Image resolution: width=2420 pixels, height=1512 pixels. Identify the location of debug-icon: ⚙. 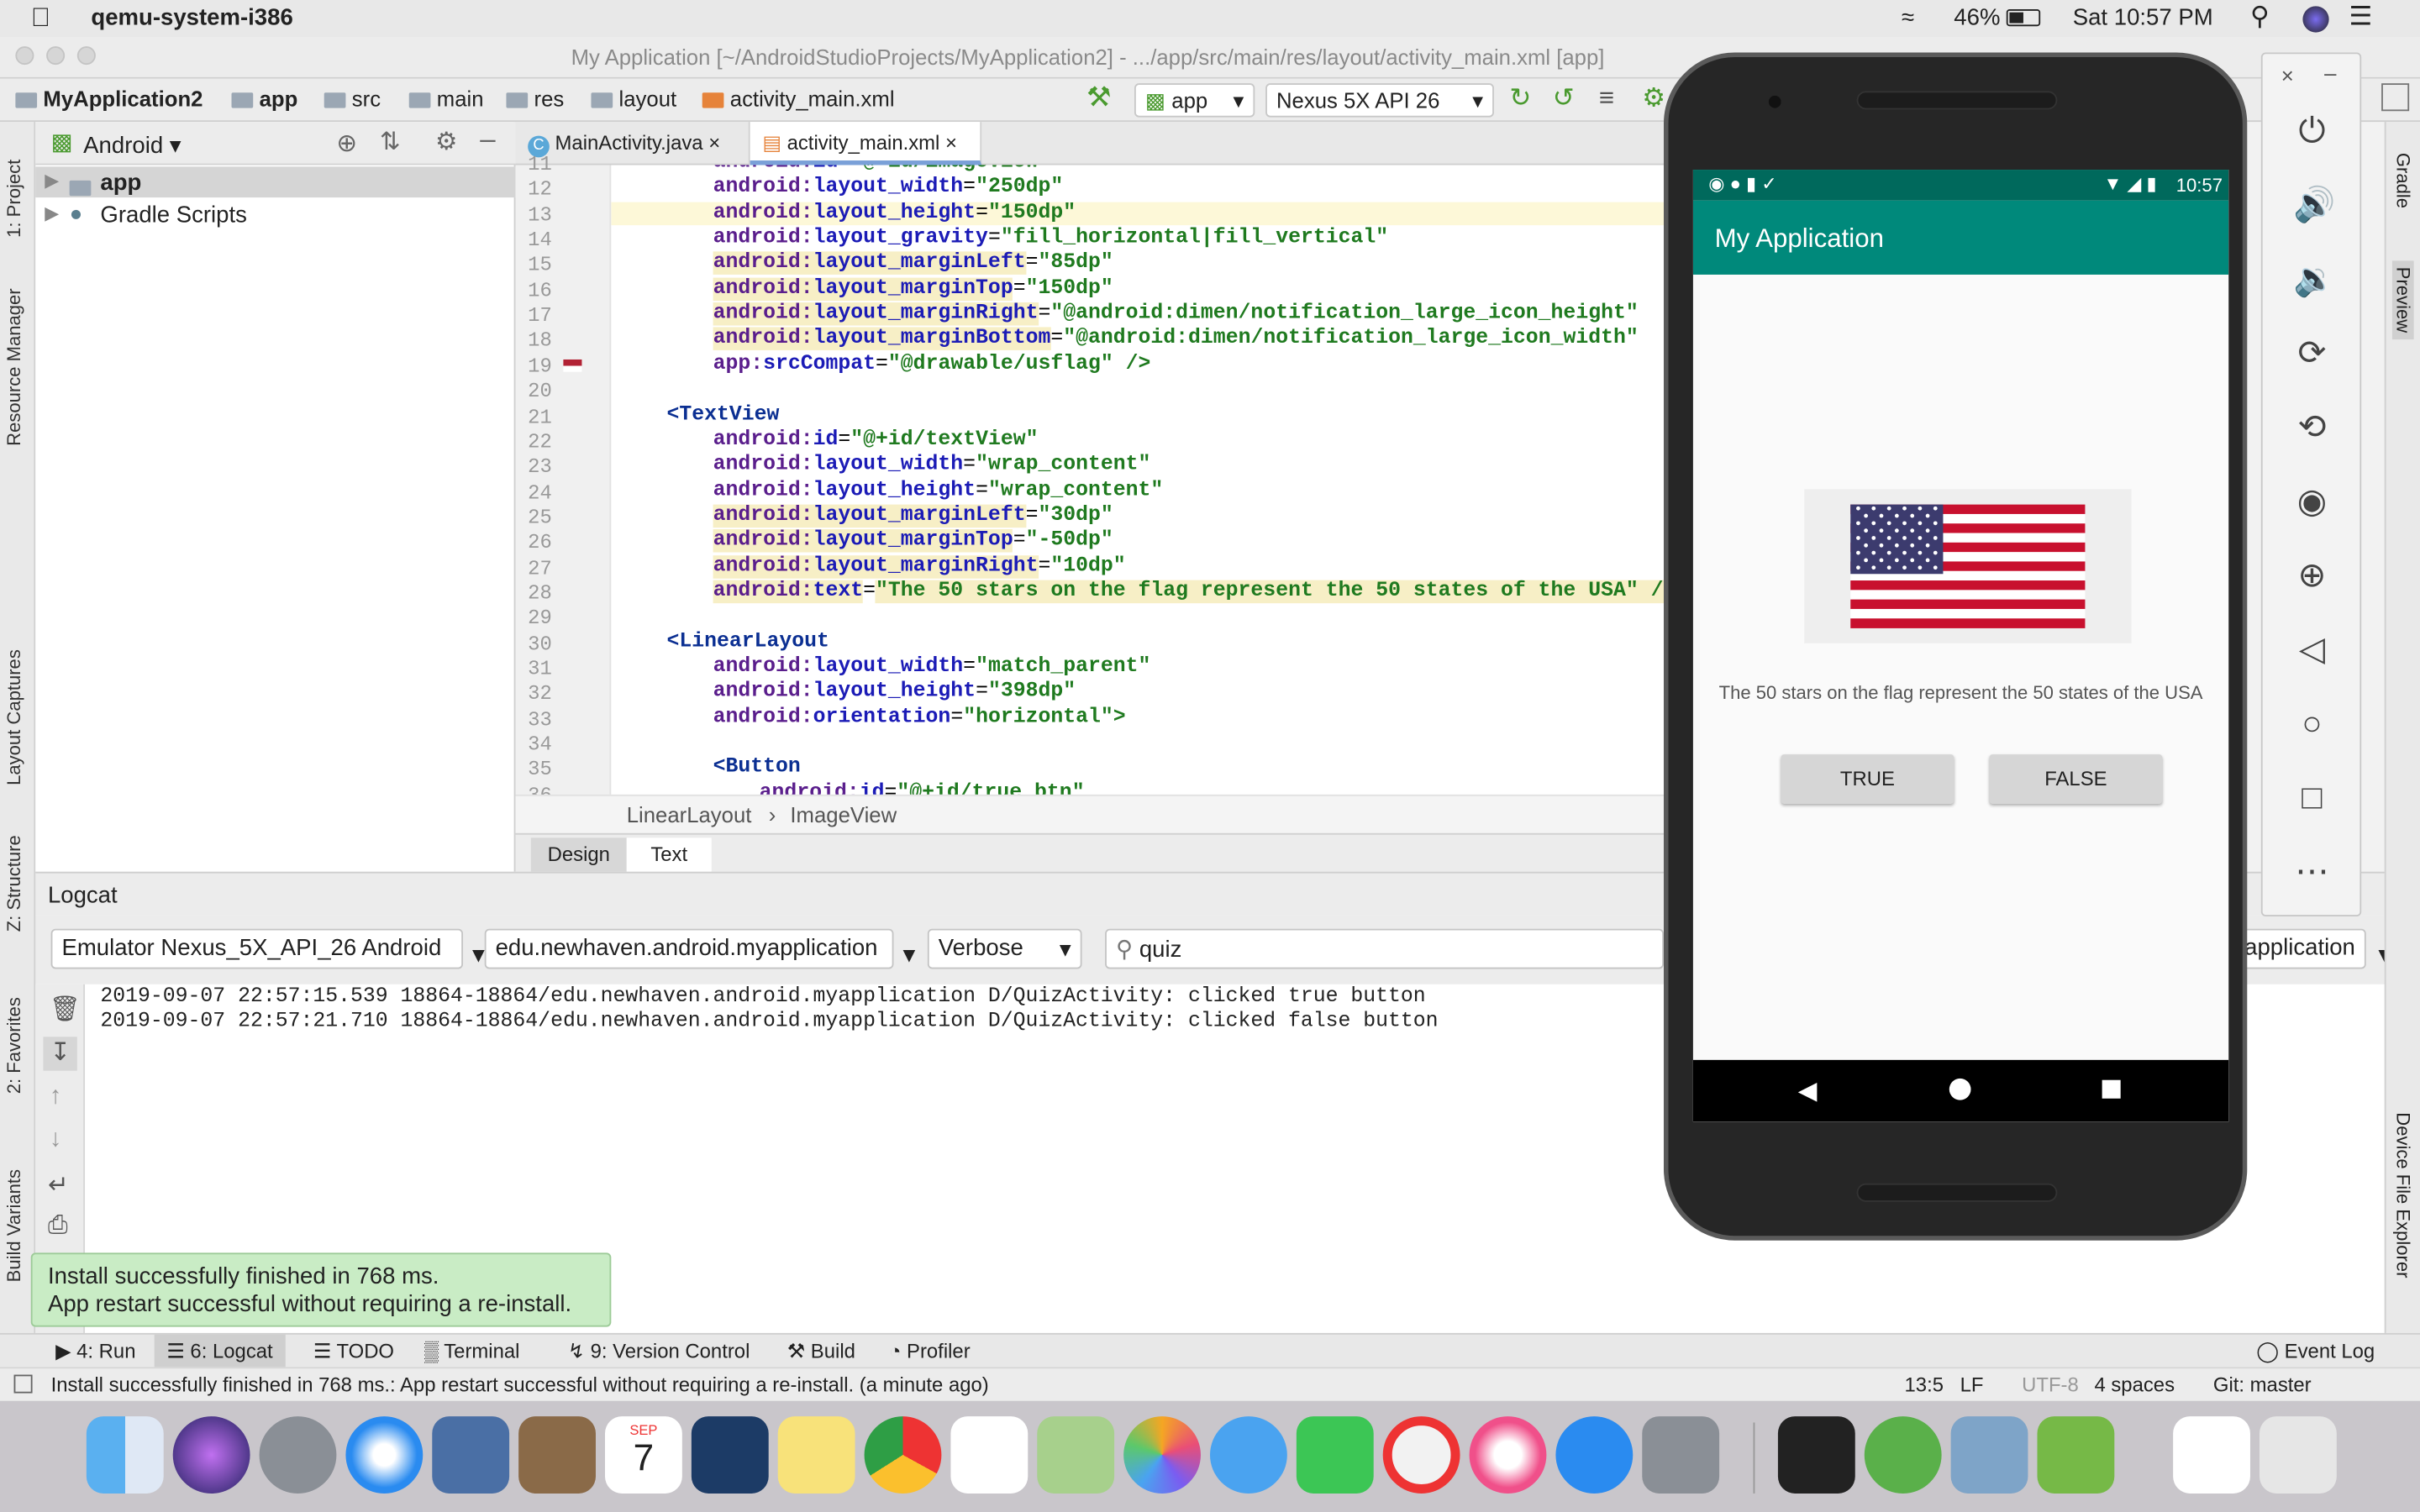
(1653, 98).